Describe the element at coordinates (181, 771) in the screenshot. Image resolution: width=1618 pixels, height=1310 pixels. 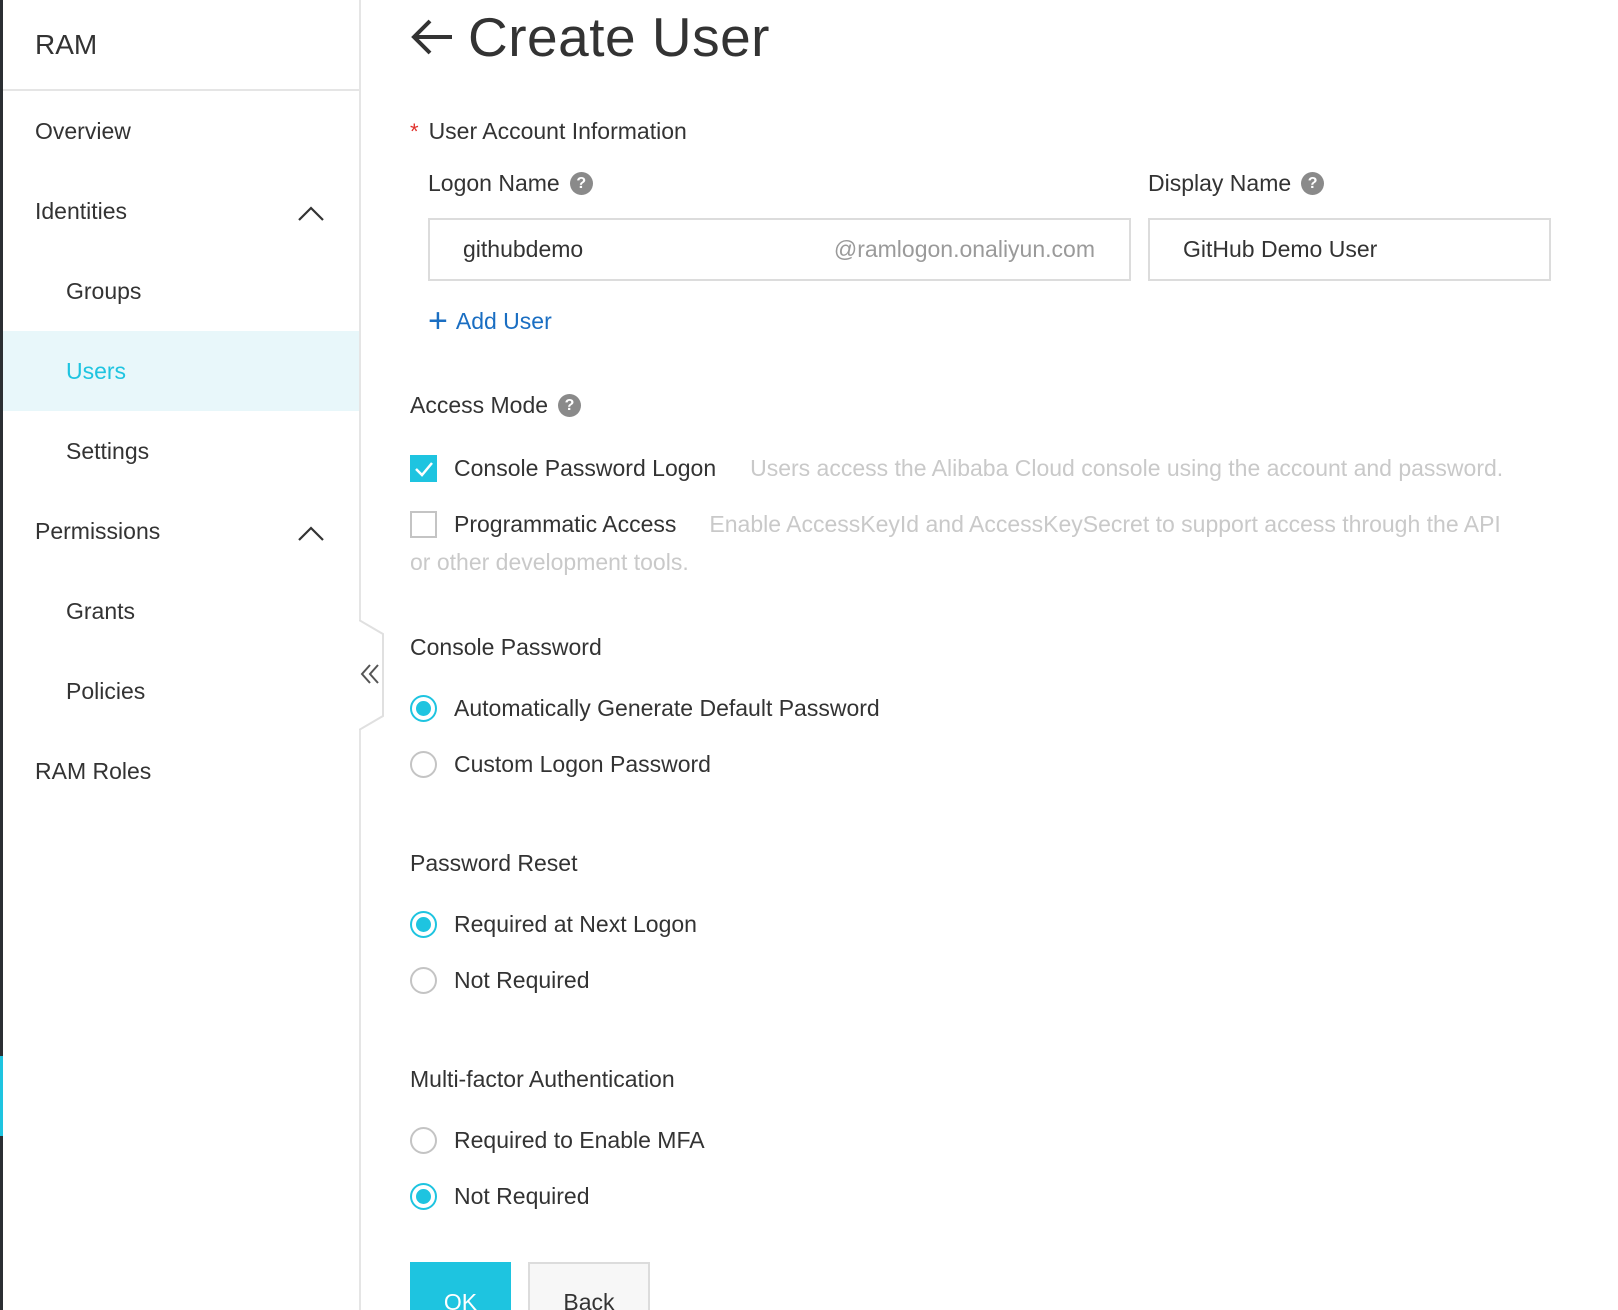
I see `sidebar-item-ram-roles: RAM Roles` at that location.